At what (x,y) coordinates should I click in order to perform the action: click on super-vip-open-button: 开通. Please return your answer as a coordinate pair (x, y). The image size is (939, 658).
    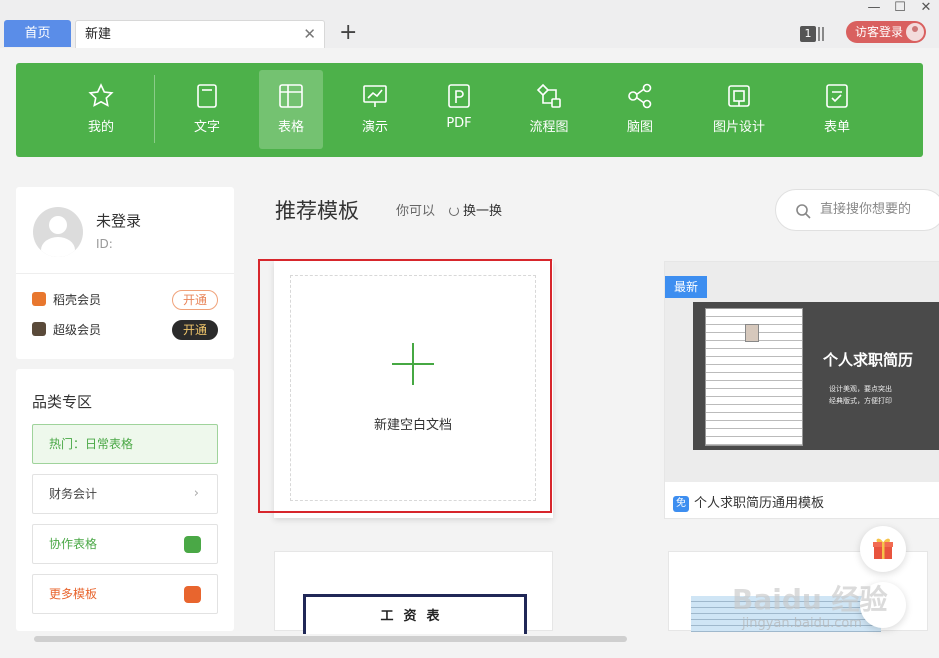
    Looking at the image, I should click on (195, 330).